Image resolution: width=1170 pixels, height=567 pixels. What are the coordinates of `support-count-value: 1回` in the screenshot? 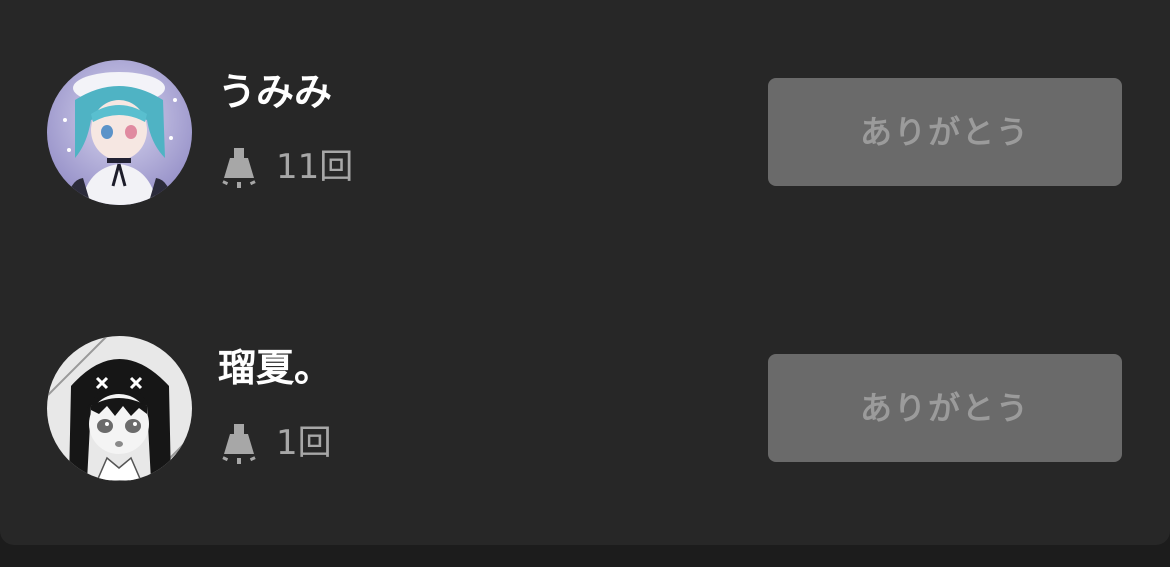 It's located at (304, 443).